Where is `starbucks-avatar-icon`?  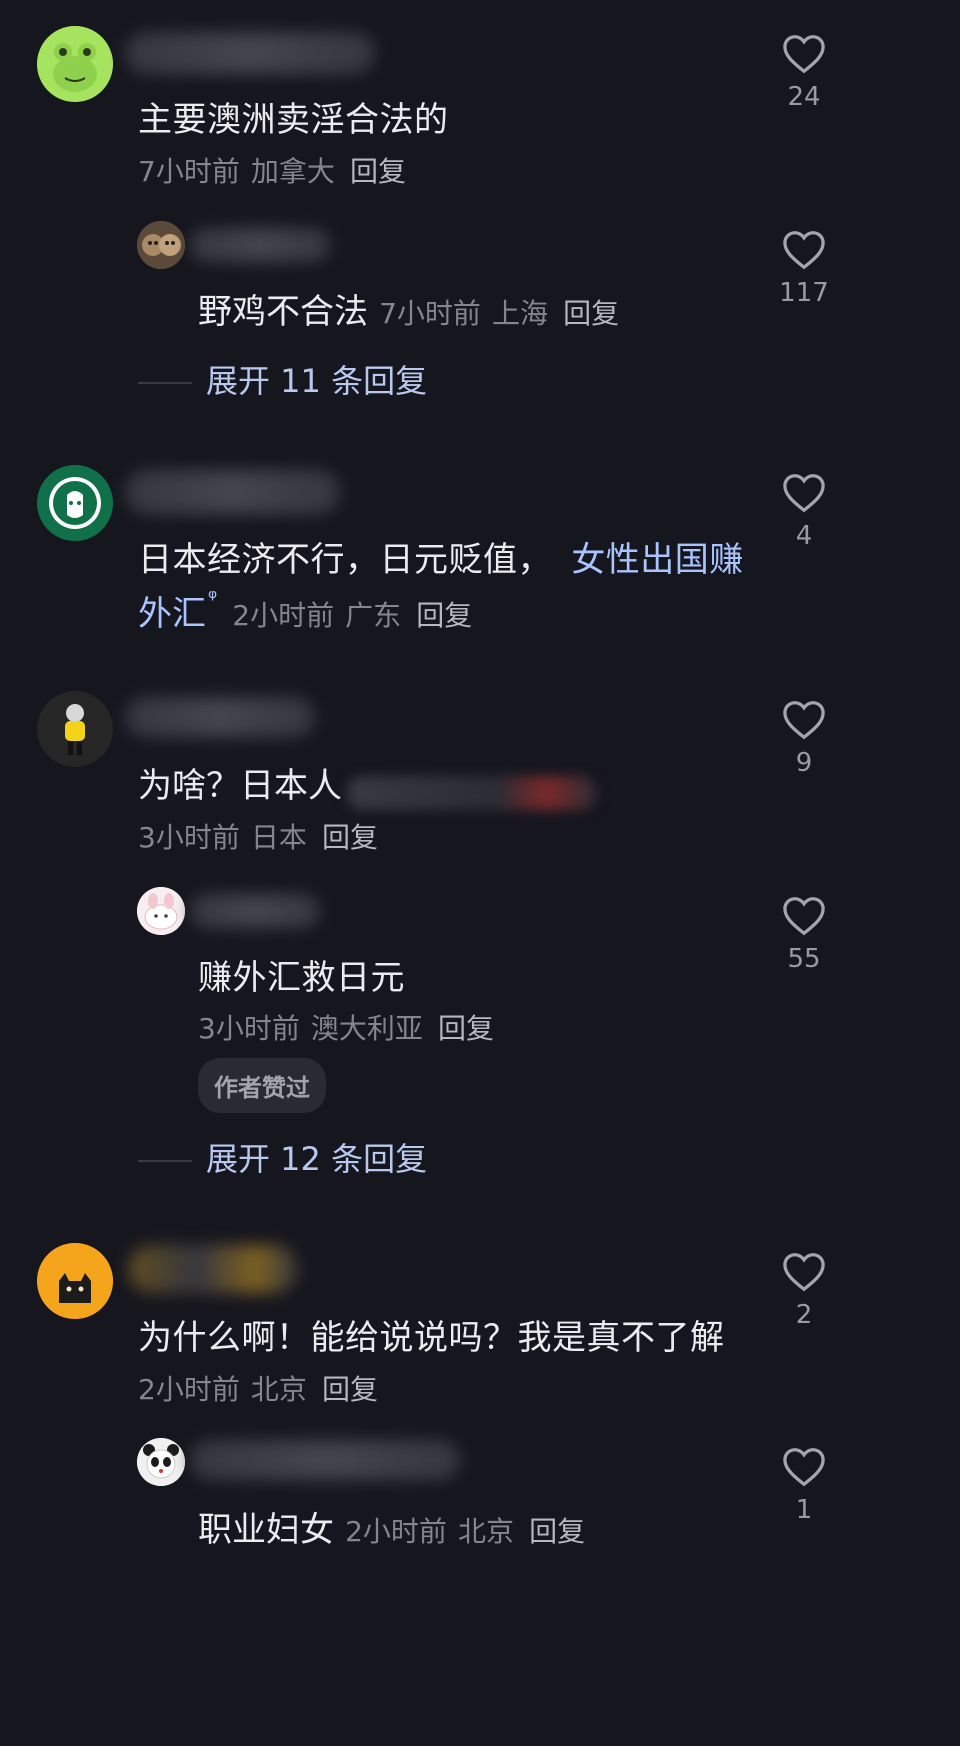 starbucks-avatar-icon is located at coordinates (75, 503).